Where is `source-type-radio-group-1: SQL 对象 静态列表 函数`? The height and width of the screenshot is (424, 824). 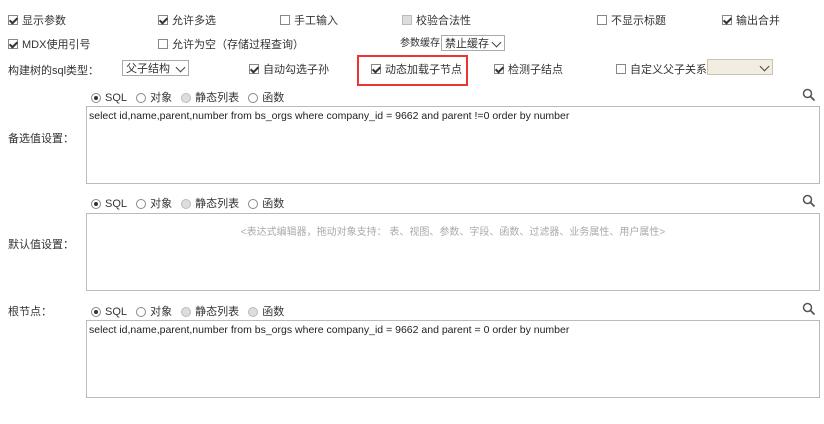 source-type-radio-group-1: SQL 对象 静态列表 函数 is located at coordinates (190, 97).